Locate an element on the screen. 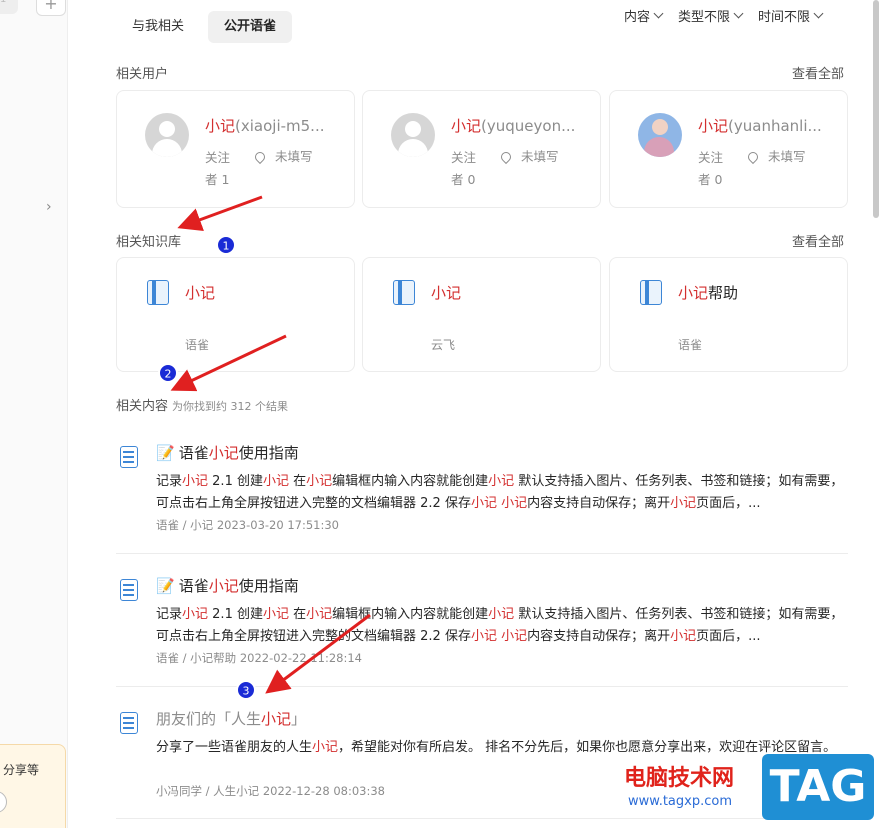  kb-card: 小记 云飞 is located at coordinates (481, 314).